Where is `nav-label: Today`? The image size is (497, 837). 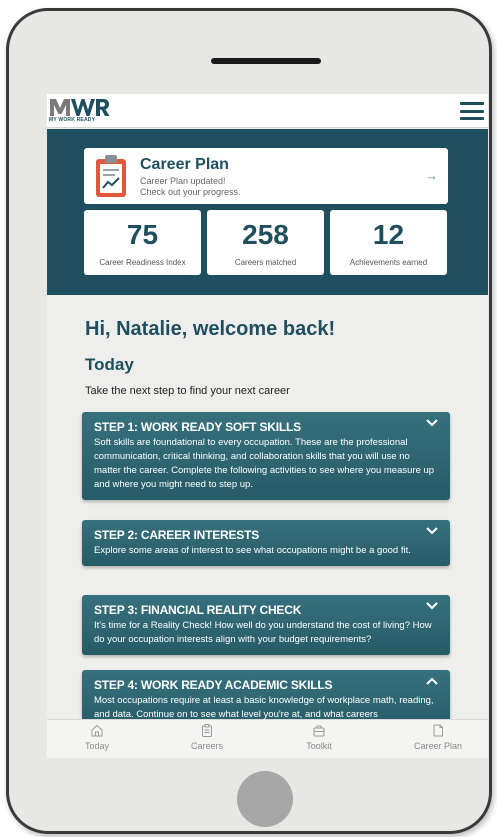 nav-label: Today is located at coordinates (97, 746).